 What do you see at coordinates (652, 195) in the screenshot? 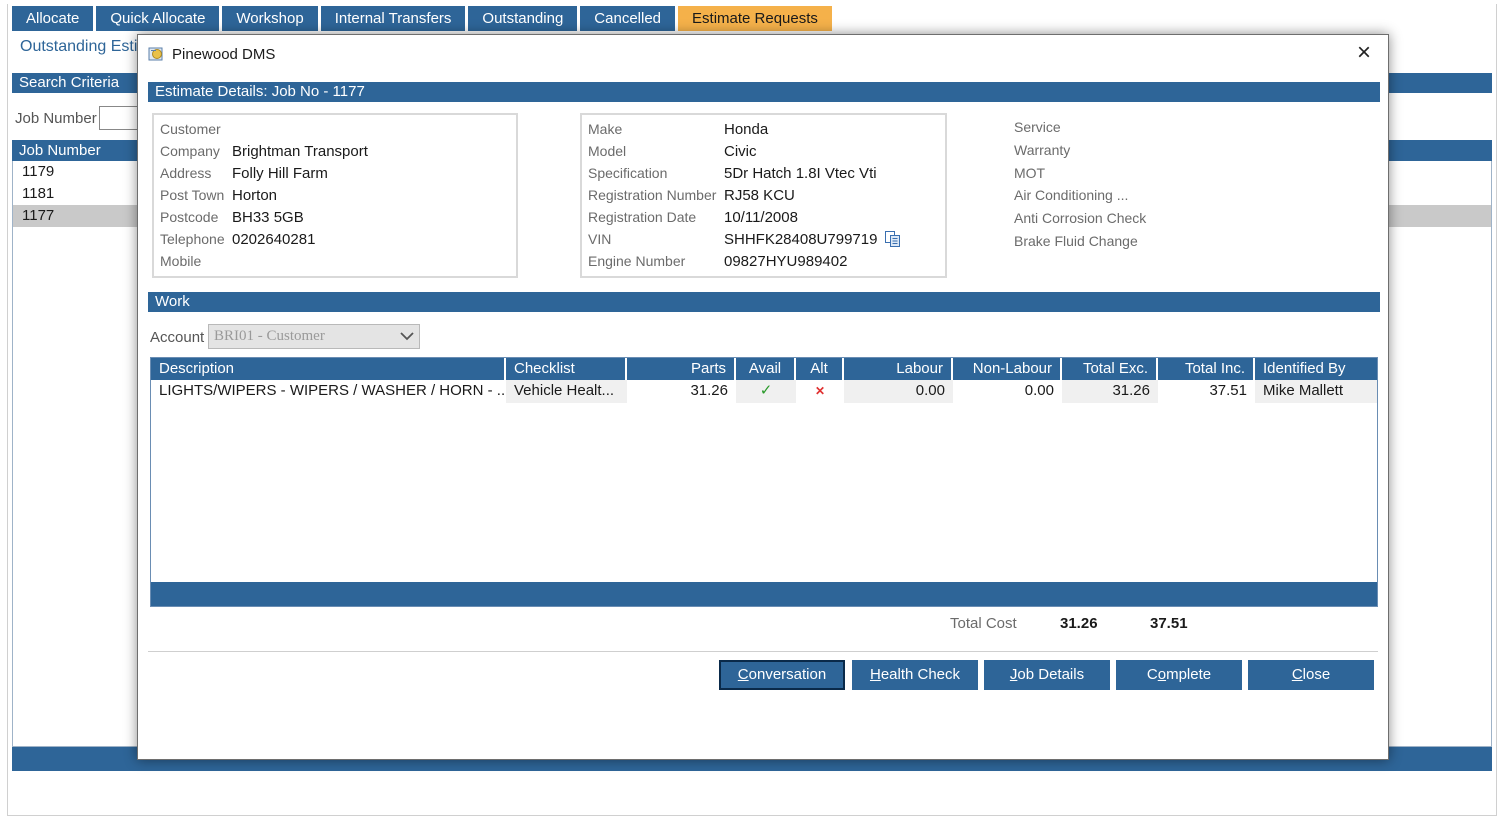
I see `registration-number-label: Registration Number` at bounding box center [652, 195].